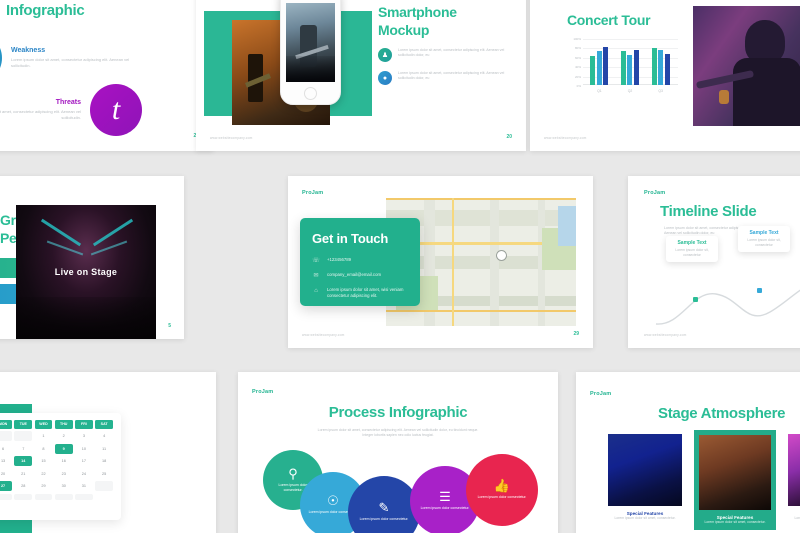  I want to click on page-number: 20, so click(509, 137).